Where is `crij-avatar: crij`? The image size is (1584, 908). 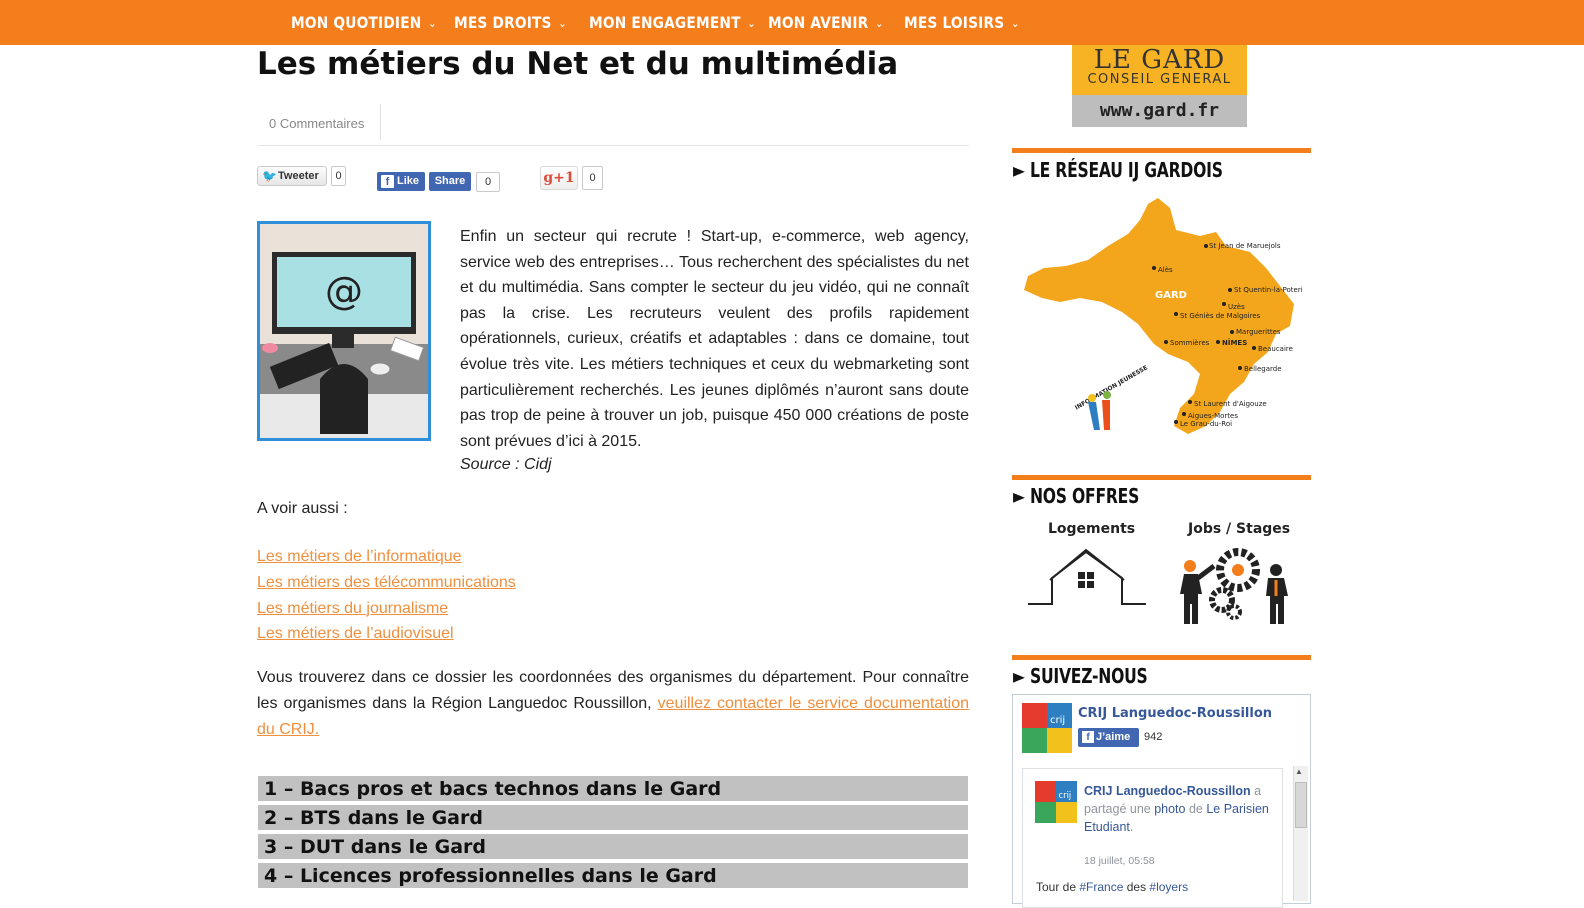 crij-avatar: crij is located at coordinates (1047, 728).